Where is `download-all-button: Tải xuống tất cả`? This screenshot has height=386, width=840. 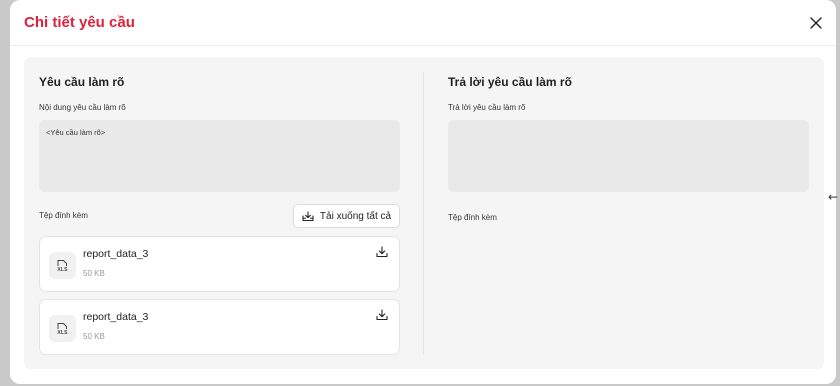 download-all-button: Tải xuống tất cả is located at coordinates (346, 216).